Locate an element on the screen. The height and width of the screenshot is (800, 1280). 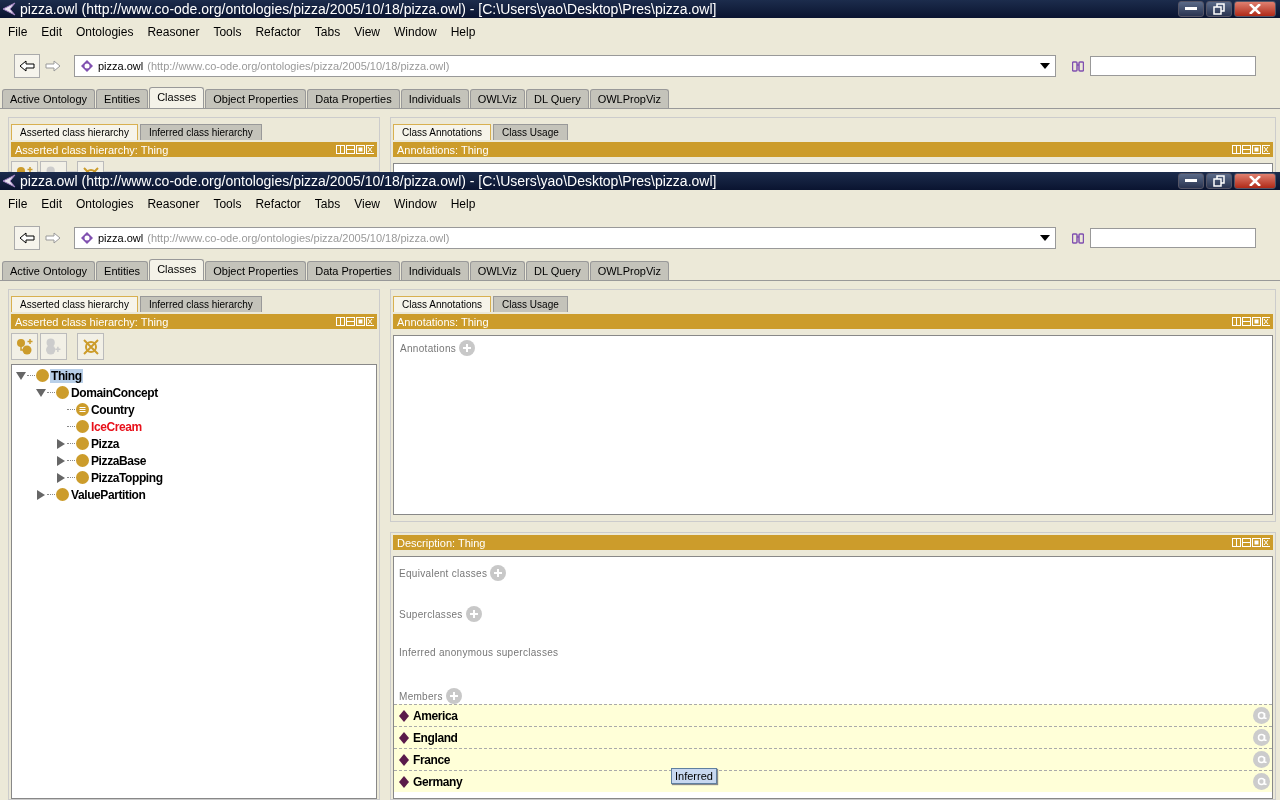
add-sibling-button is located at coordinates (53, 346).